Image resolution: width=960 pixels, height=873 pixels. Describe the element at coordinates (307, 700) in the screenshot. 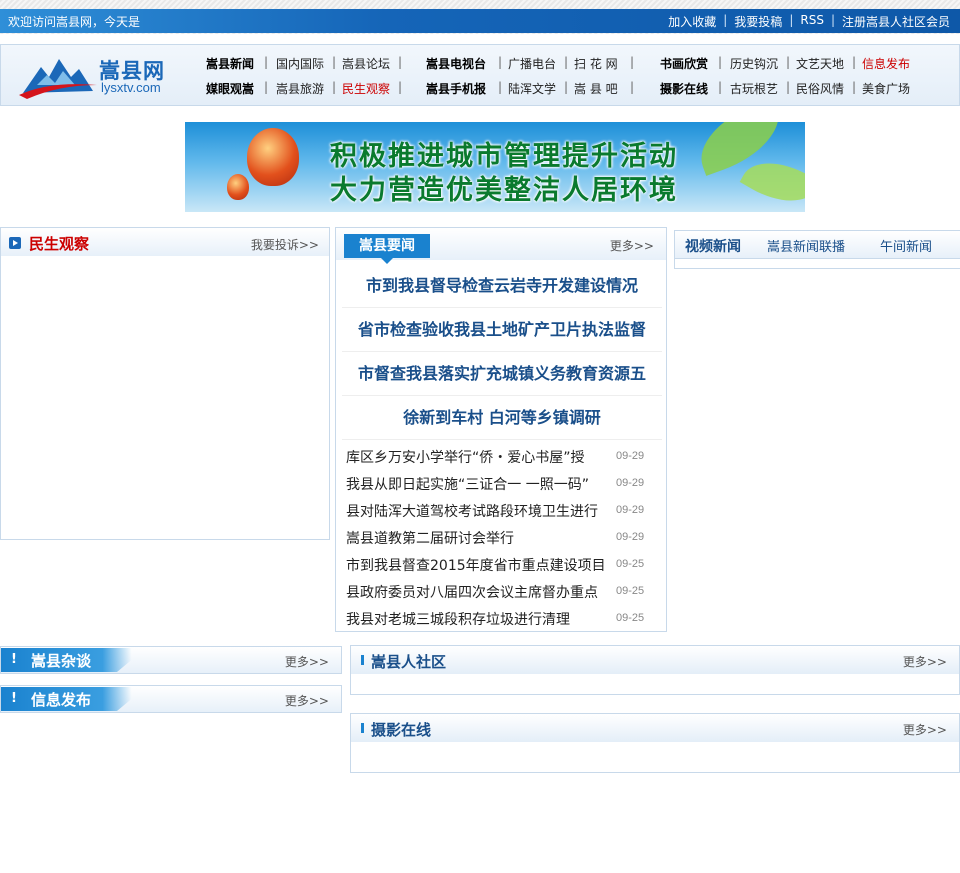

I see `info-release-more-link: 更多>>` at that location.